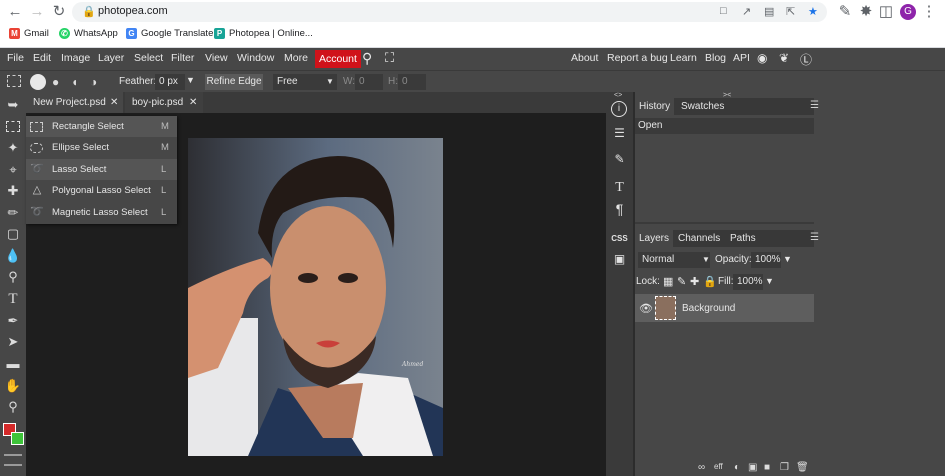 This screenshot has height=476, width=945. Describe the element at coordinates (646, 308) in the screenshot. I see `visibility-eye-icon: 👁` at that location.